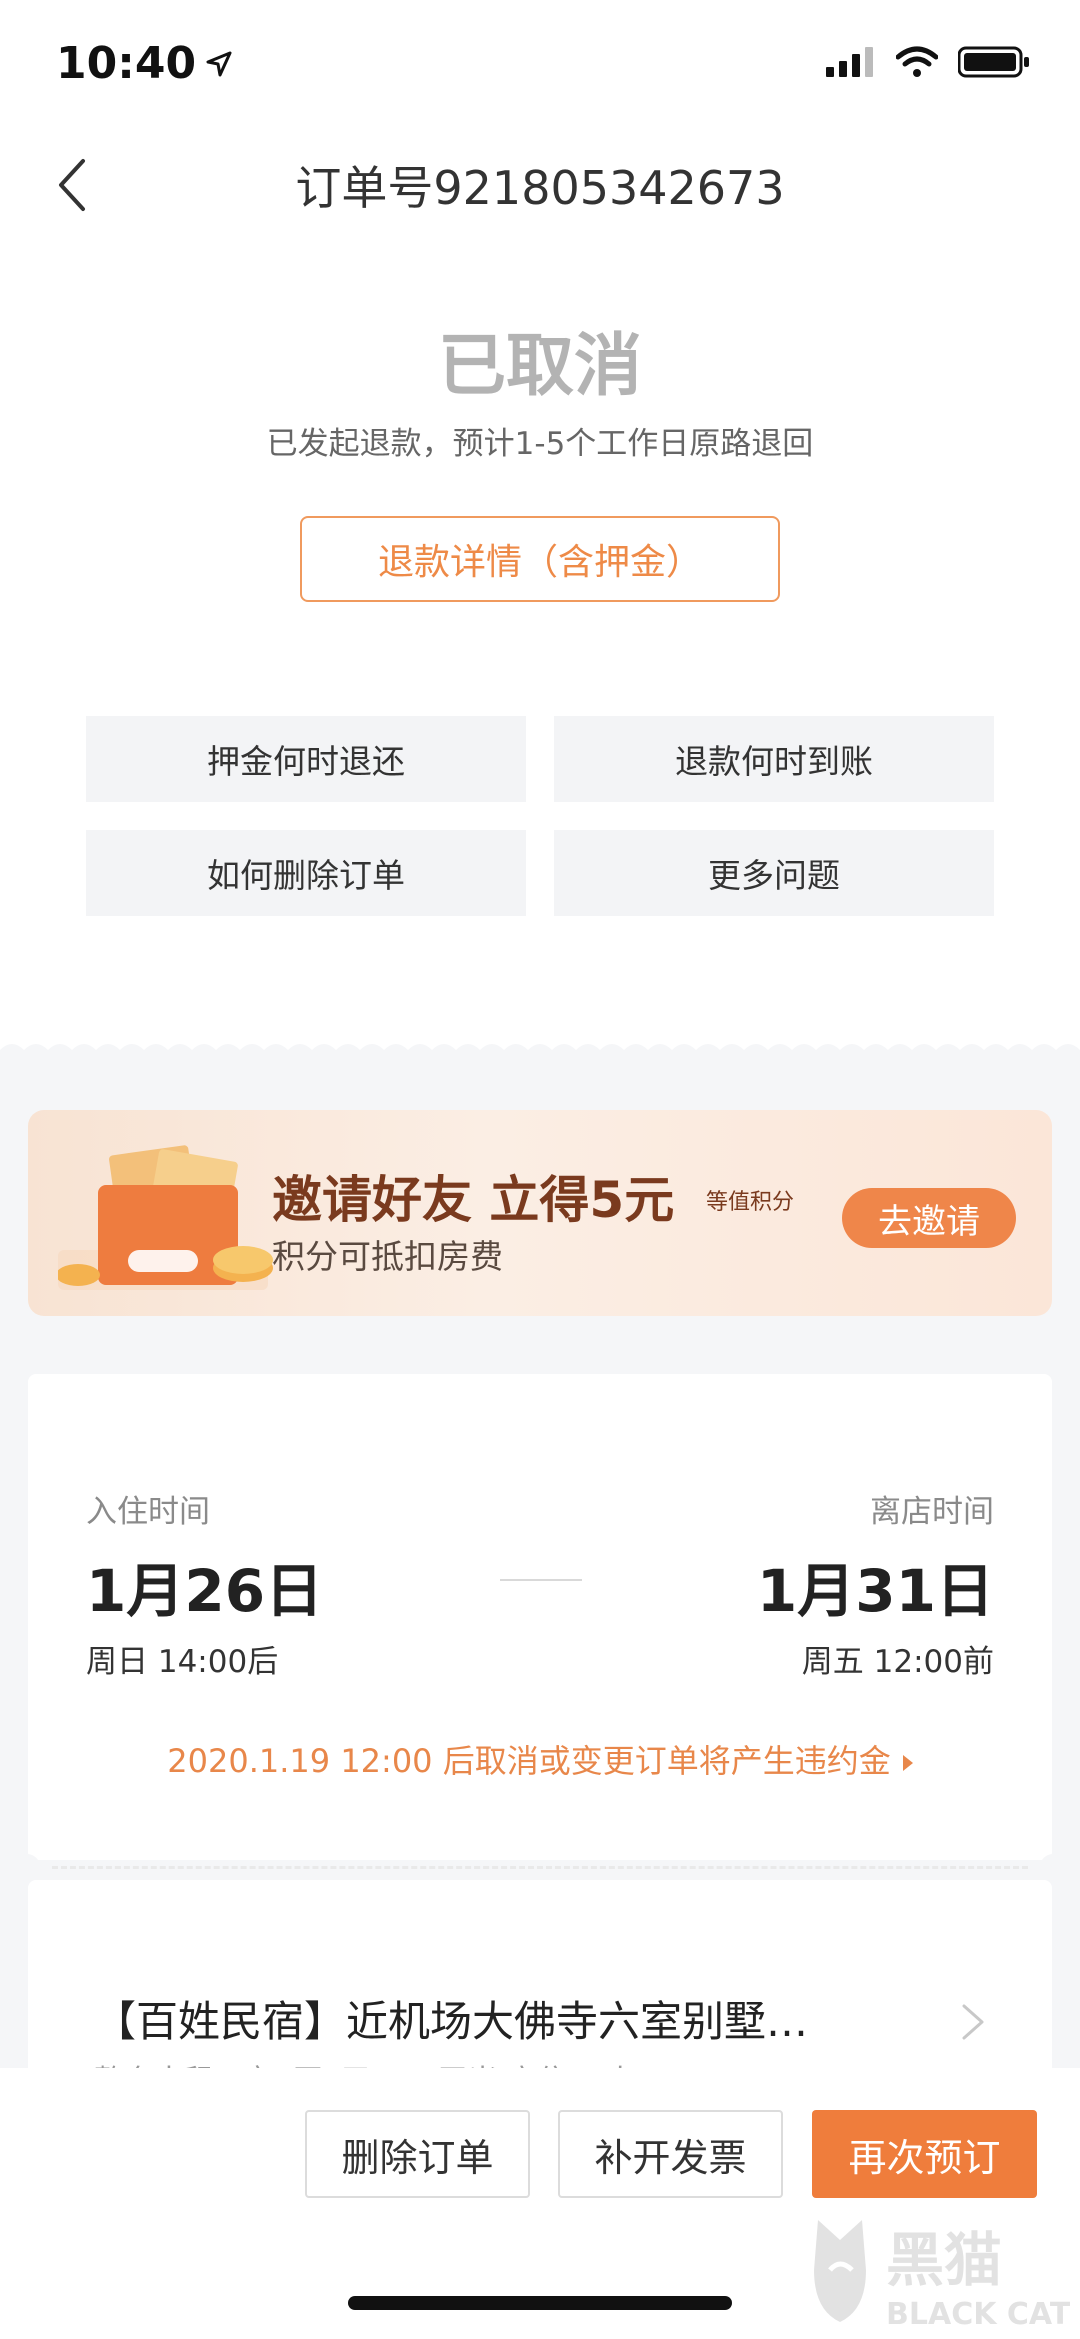  What do you see at coordinates (973, 2022) in the screenshot?
I see `chevron-right-icon` at bounding box center [973, 2022].